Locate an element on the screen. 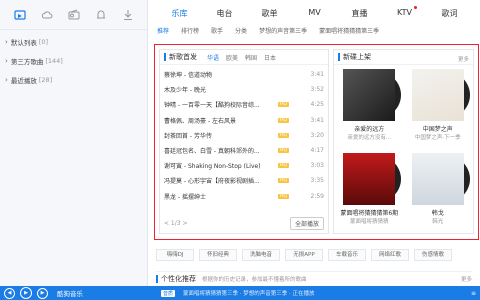 Image resolution: width=480 pixels, height=300 pixels. playlist-list: › 默认列表 [0] › 第三方歌曲 [144] › 最近播放 [28] is located at coordinates (73, 59).